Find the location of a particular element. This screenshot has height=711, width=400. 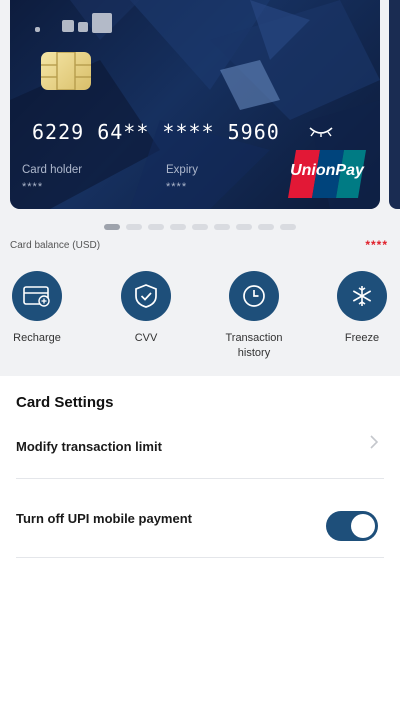

recharge-label: Recharge is located at coordinates (37, 338).